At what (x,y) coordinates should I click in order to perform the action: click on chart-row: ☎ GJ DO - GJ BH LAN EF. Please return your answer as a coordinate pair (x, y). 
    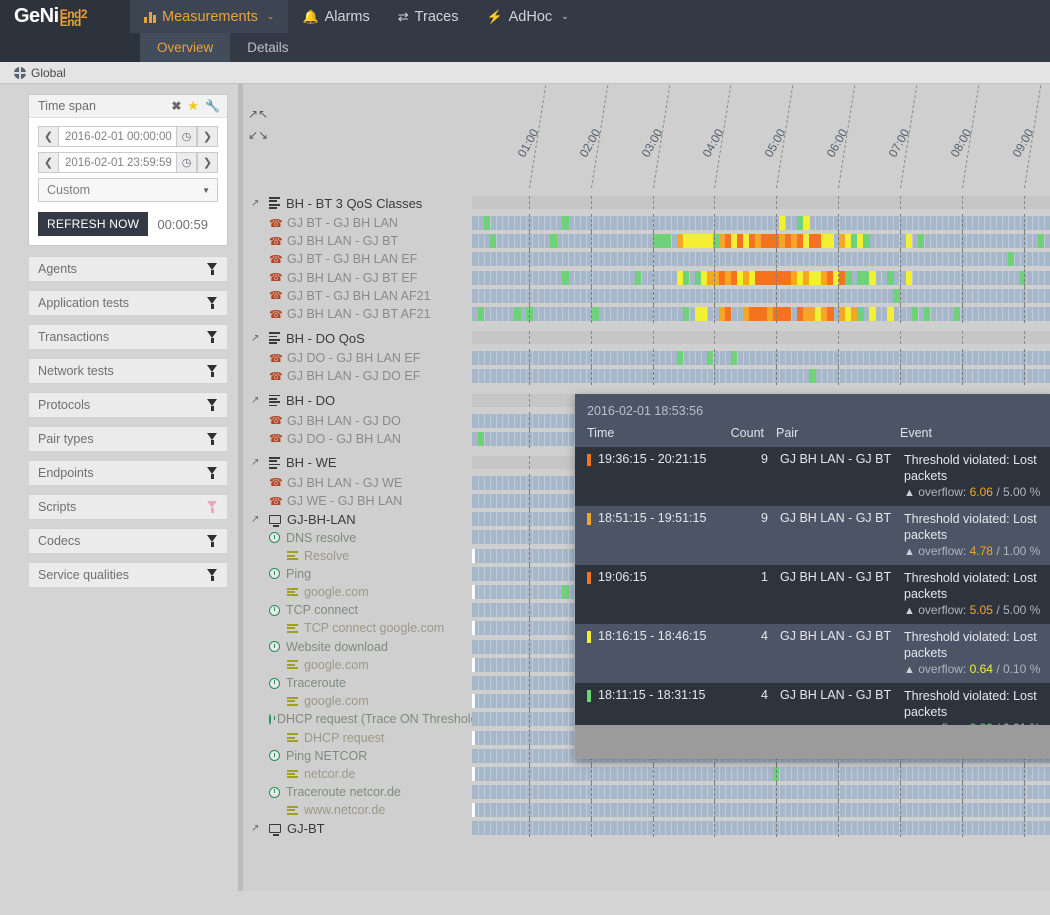
    Looking at the image, I should click on (646, 358).